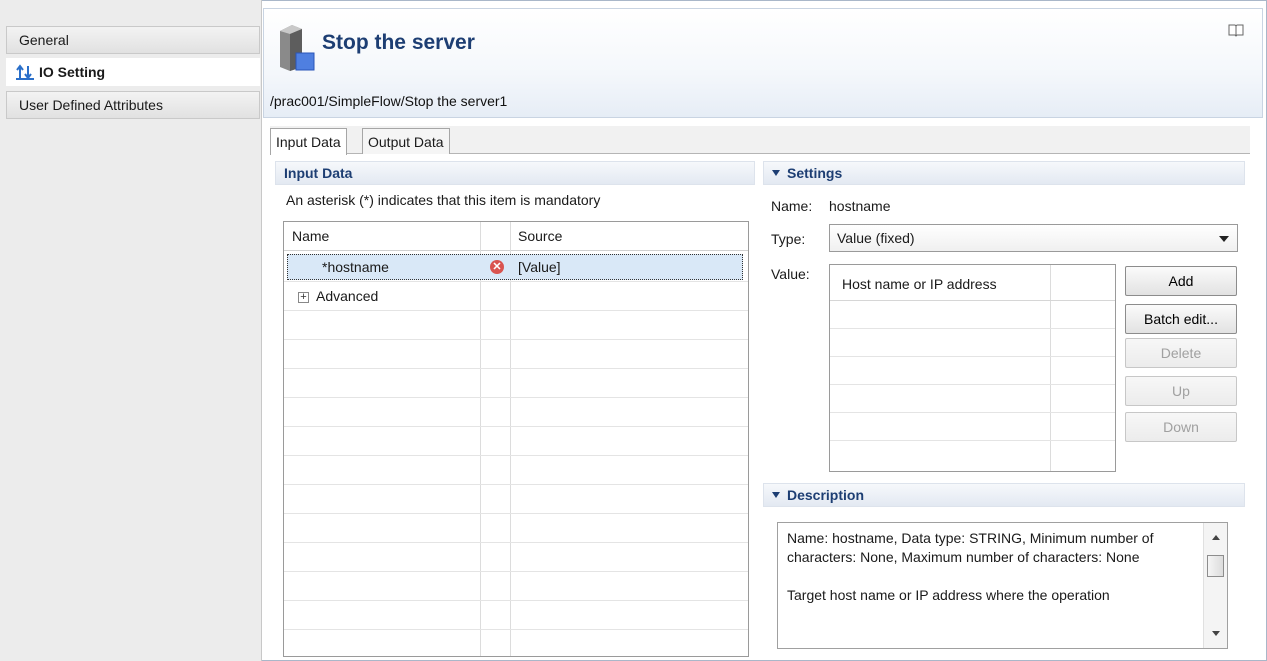 The image size is (1267, 661). I want to click on row-name-advanced: Advanced, so click(347, 296).